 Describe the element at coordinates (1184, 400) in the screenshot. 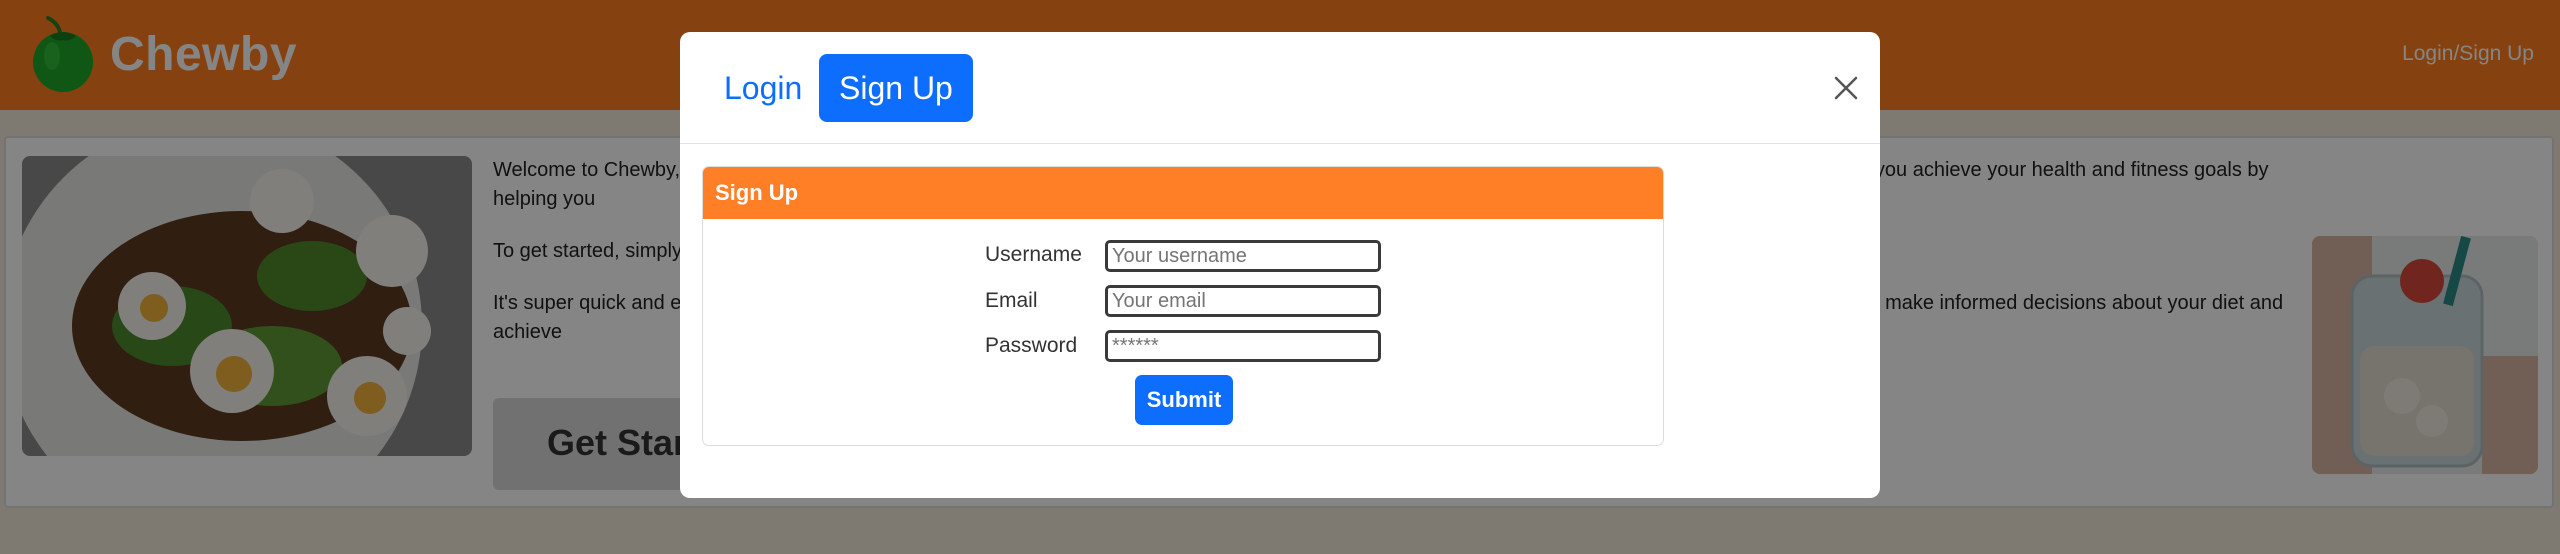

I see `submit-button: Submit` at that location.